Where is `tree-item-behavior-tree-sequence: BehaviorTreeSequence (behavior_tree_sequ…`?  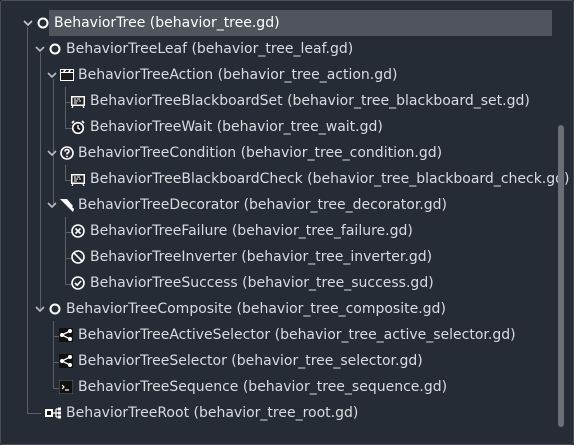 tree-item-behavior-tree-sequence: BehaviorTreeSequence (behavior_tree_sequ… is located at coordinates (281, 387).